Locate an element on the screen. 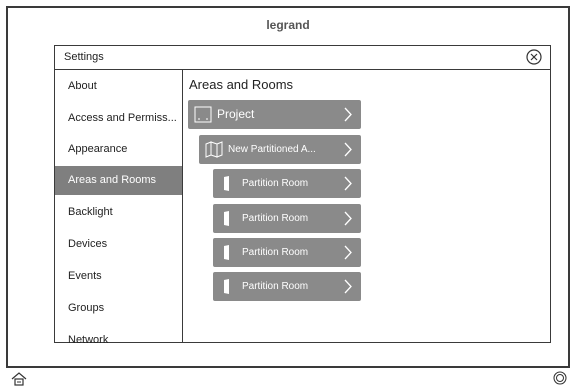 This screenshot has height=391, width=577. page-title: Areas and Rooms is located at coordinates (241, 84).